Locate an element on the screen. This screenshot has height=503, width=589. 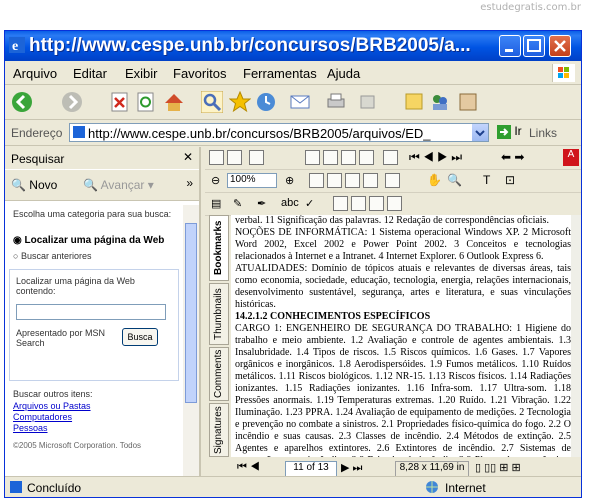
stop-icon is located at coordinates (120, 102).